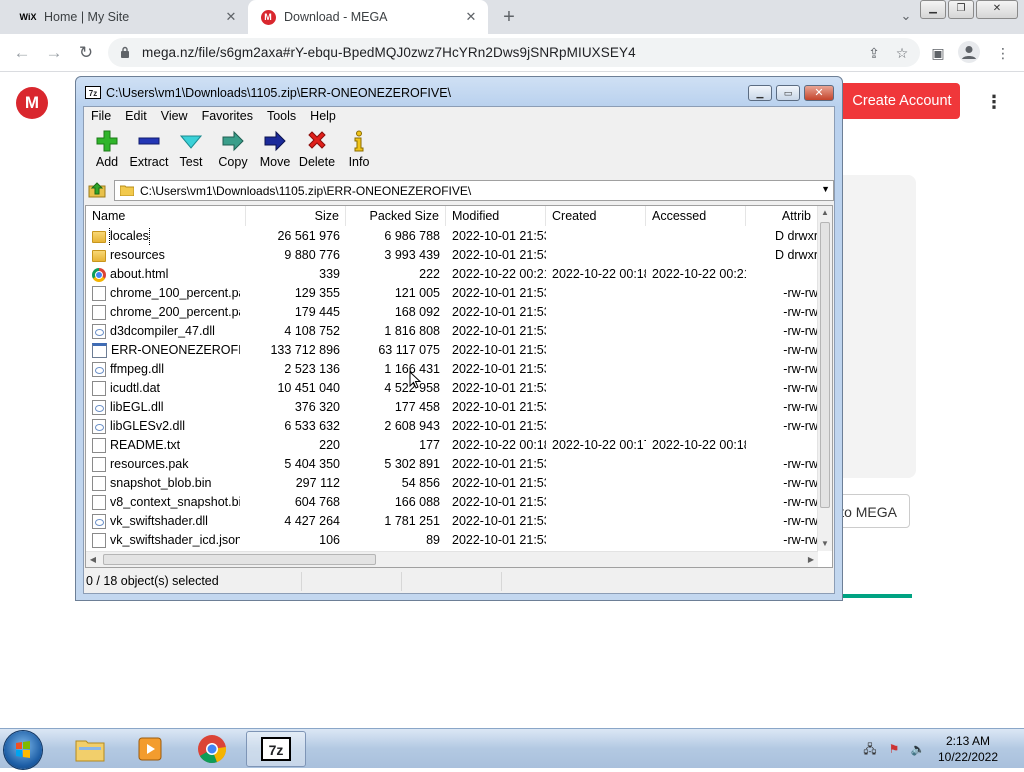 This screenshot has width=1024, height=772. I want to click on scroll-down-icon: ▼, so click(825, 544).